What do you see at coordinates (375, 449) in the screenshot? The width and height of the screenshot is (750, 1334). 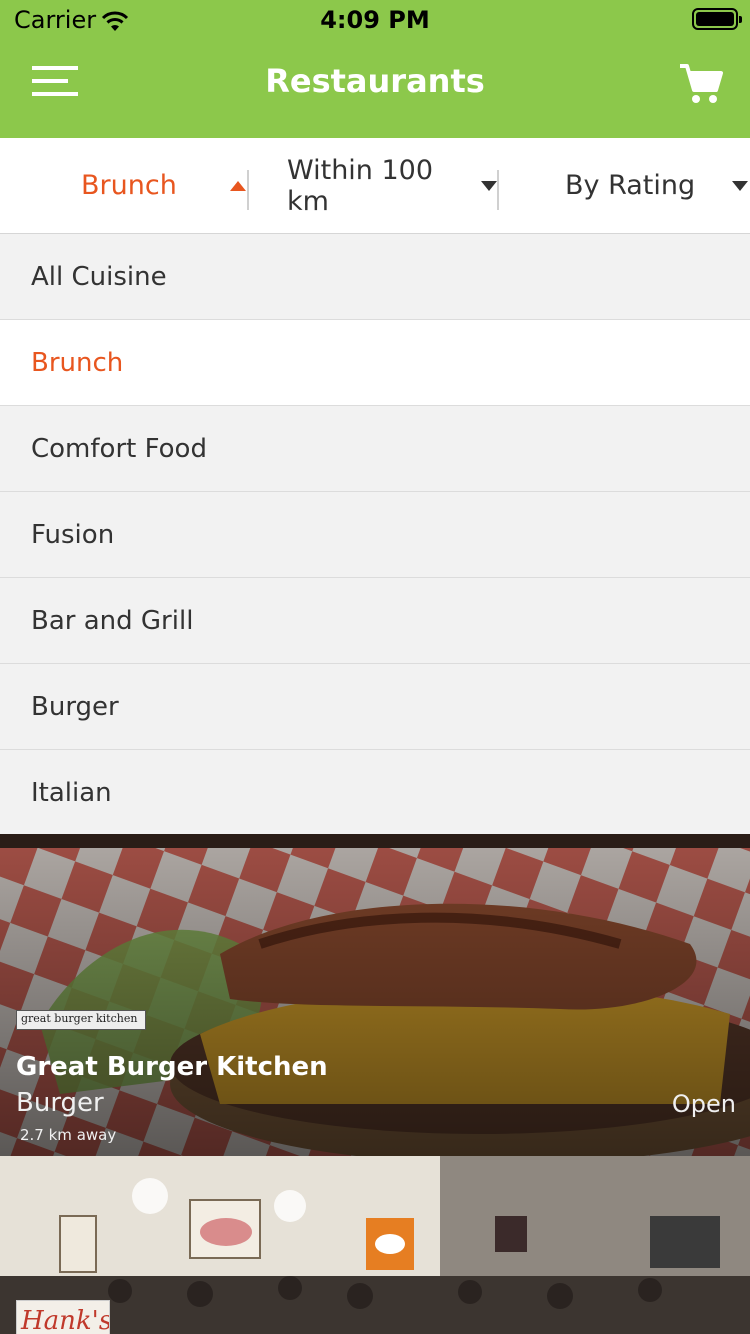 I see `cuisine-option-comfort-food: Comfort Food` at bounding box center [375, 449].